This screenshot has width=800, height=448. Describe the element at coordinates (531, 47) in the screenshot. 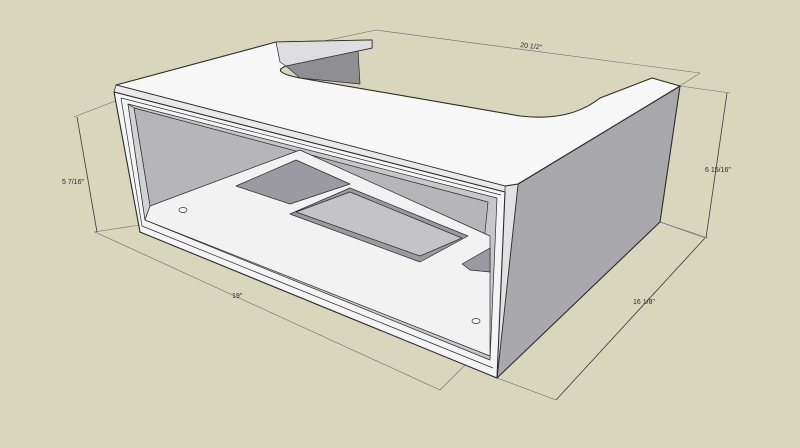

I see `dim-label-top-width: 20 1/2"` at that location.